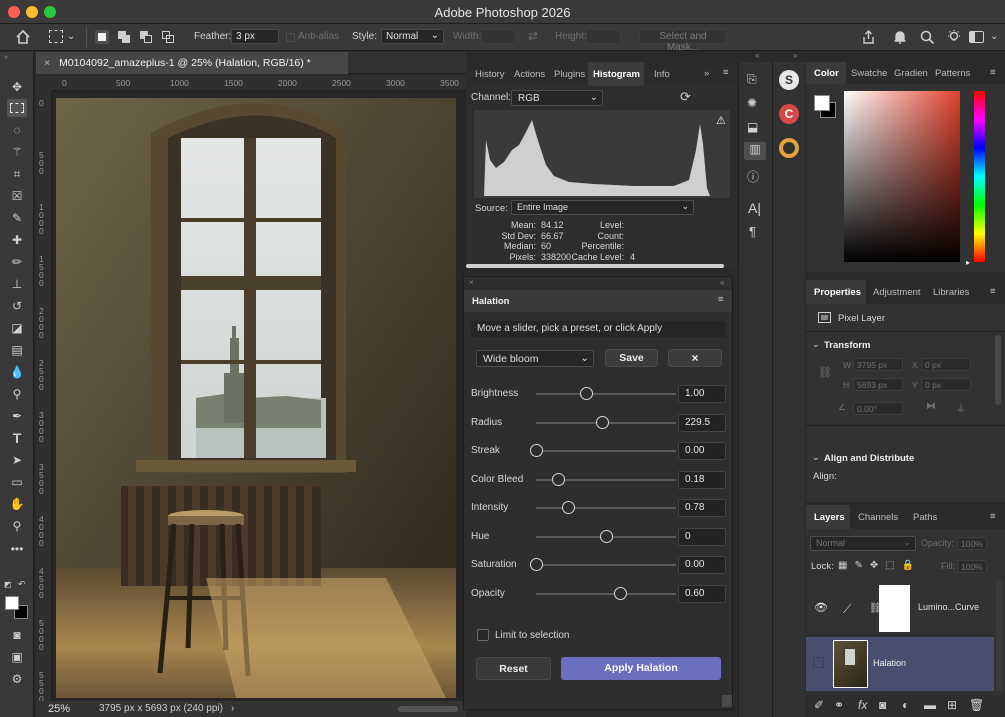 The height and width of the screenshot is (717, 1005). I want to click on toolbar-collapse-icon: », so click(6, 57).